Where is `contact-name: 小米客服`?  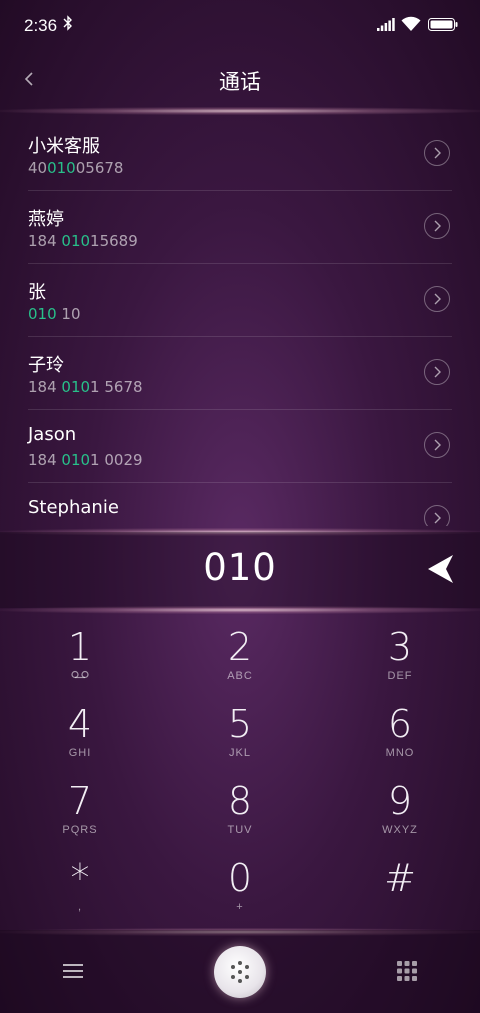
contact-name: 小米客服 is located at coordinates (64, 146).